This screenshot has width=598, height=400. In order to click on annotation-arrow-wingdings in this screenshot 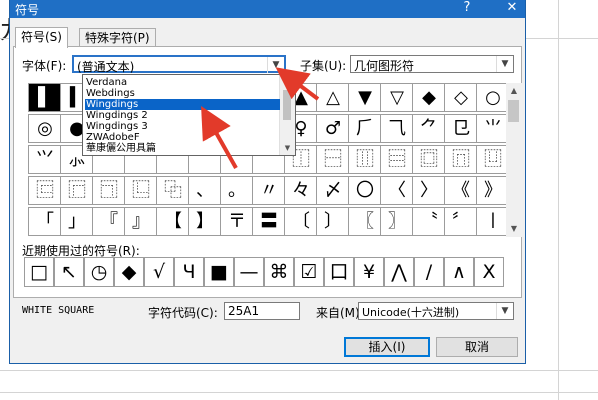, I will do `click(219, 137)`.